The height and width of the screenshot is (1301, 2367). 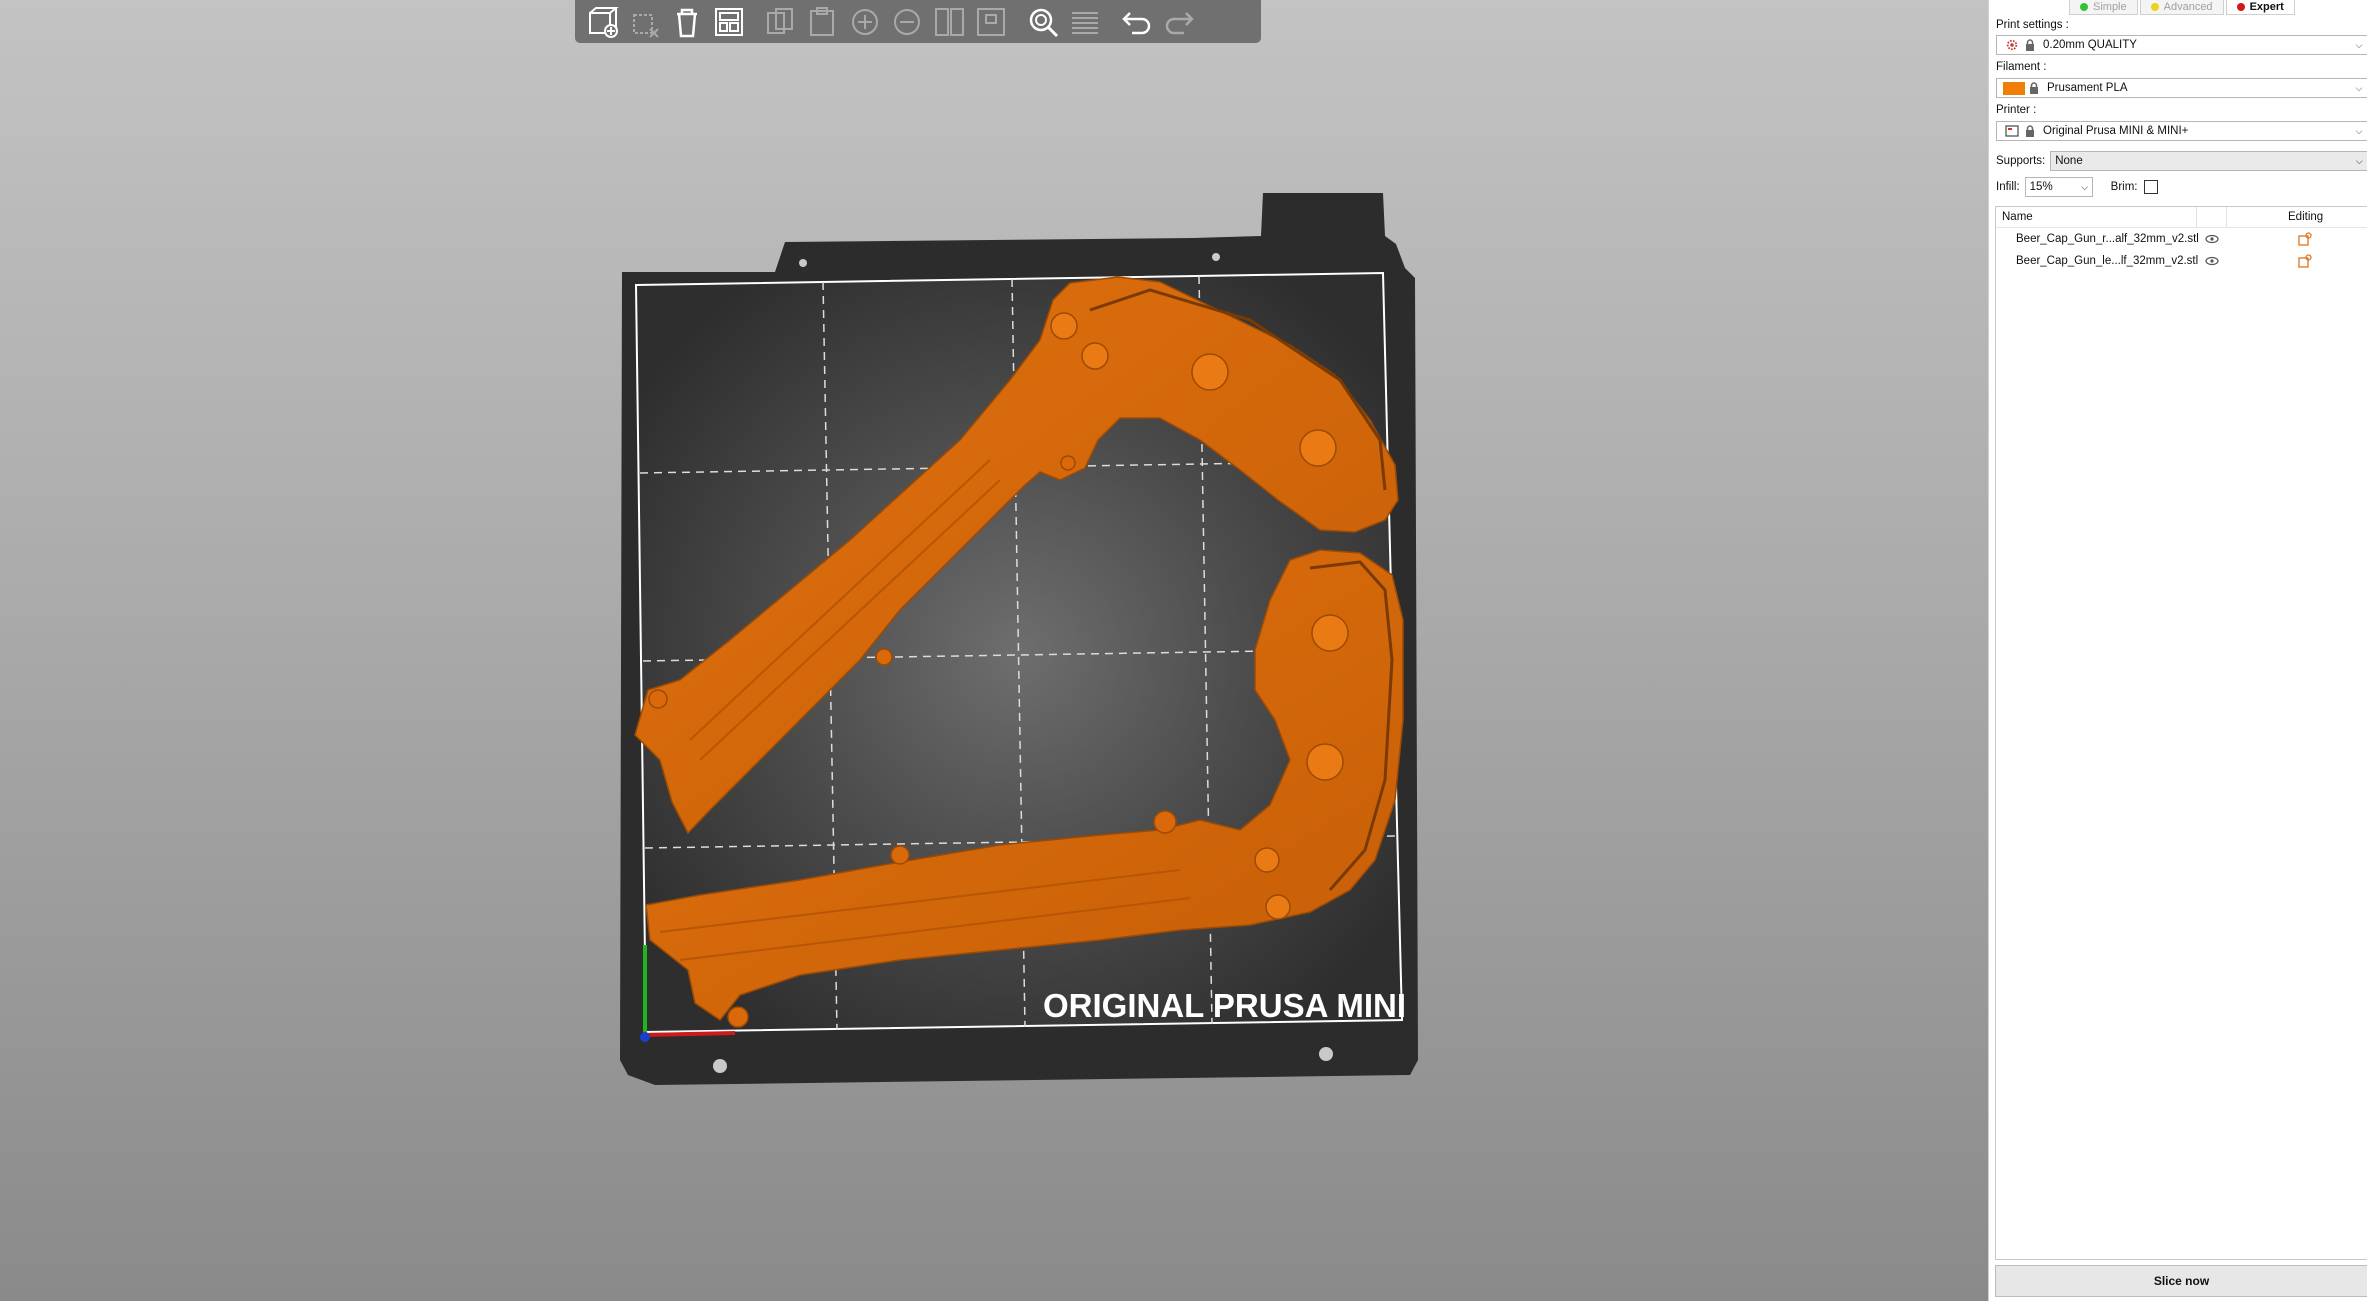 I want to click on print-settings-label: Print settings :, so click(x=2032, y=25).